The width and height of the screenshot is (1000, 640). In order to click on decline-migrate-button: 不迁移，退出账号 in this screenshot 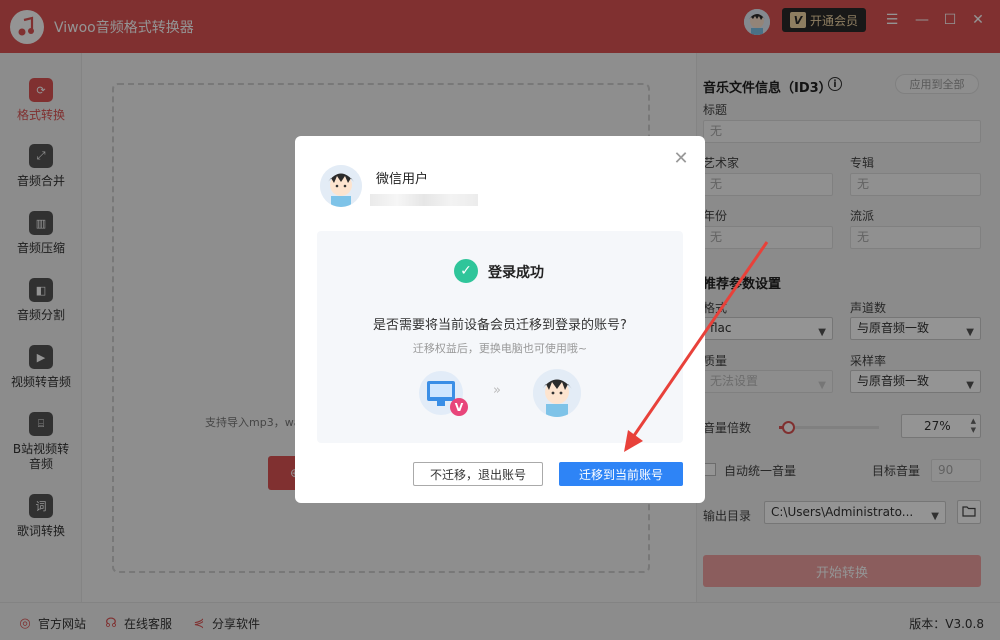, I will do `click(478, 474)`.